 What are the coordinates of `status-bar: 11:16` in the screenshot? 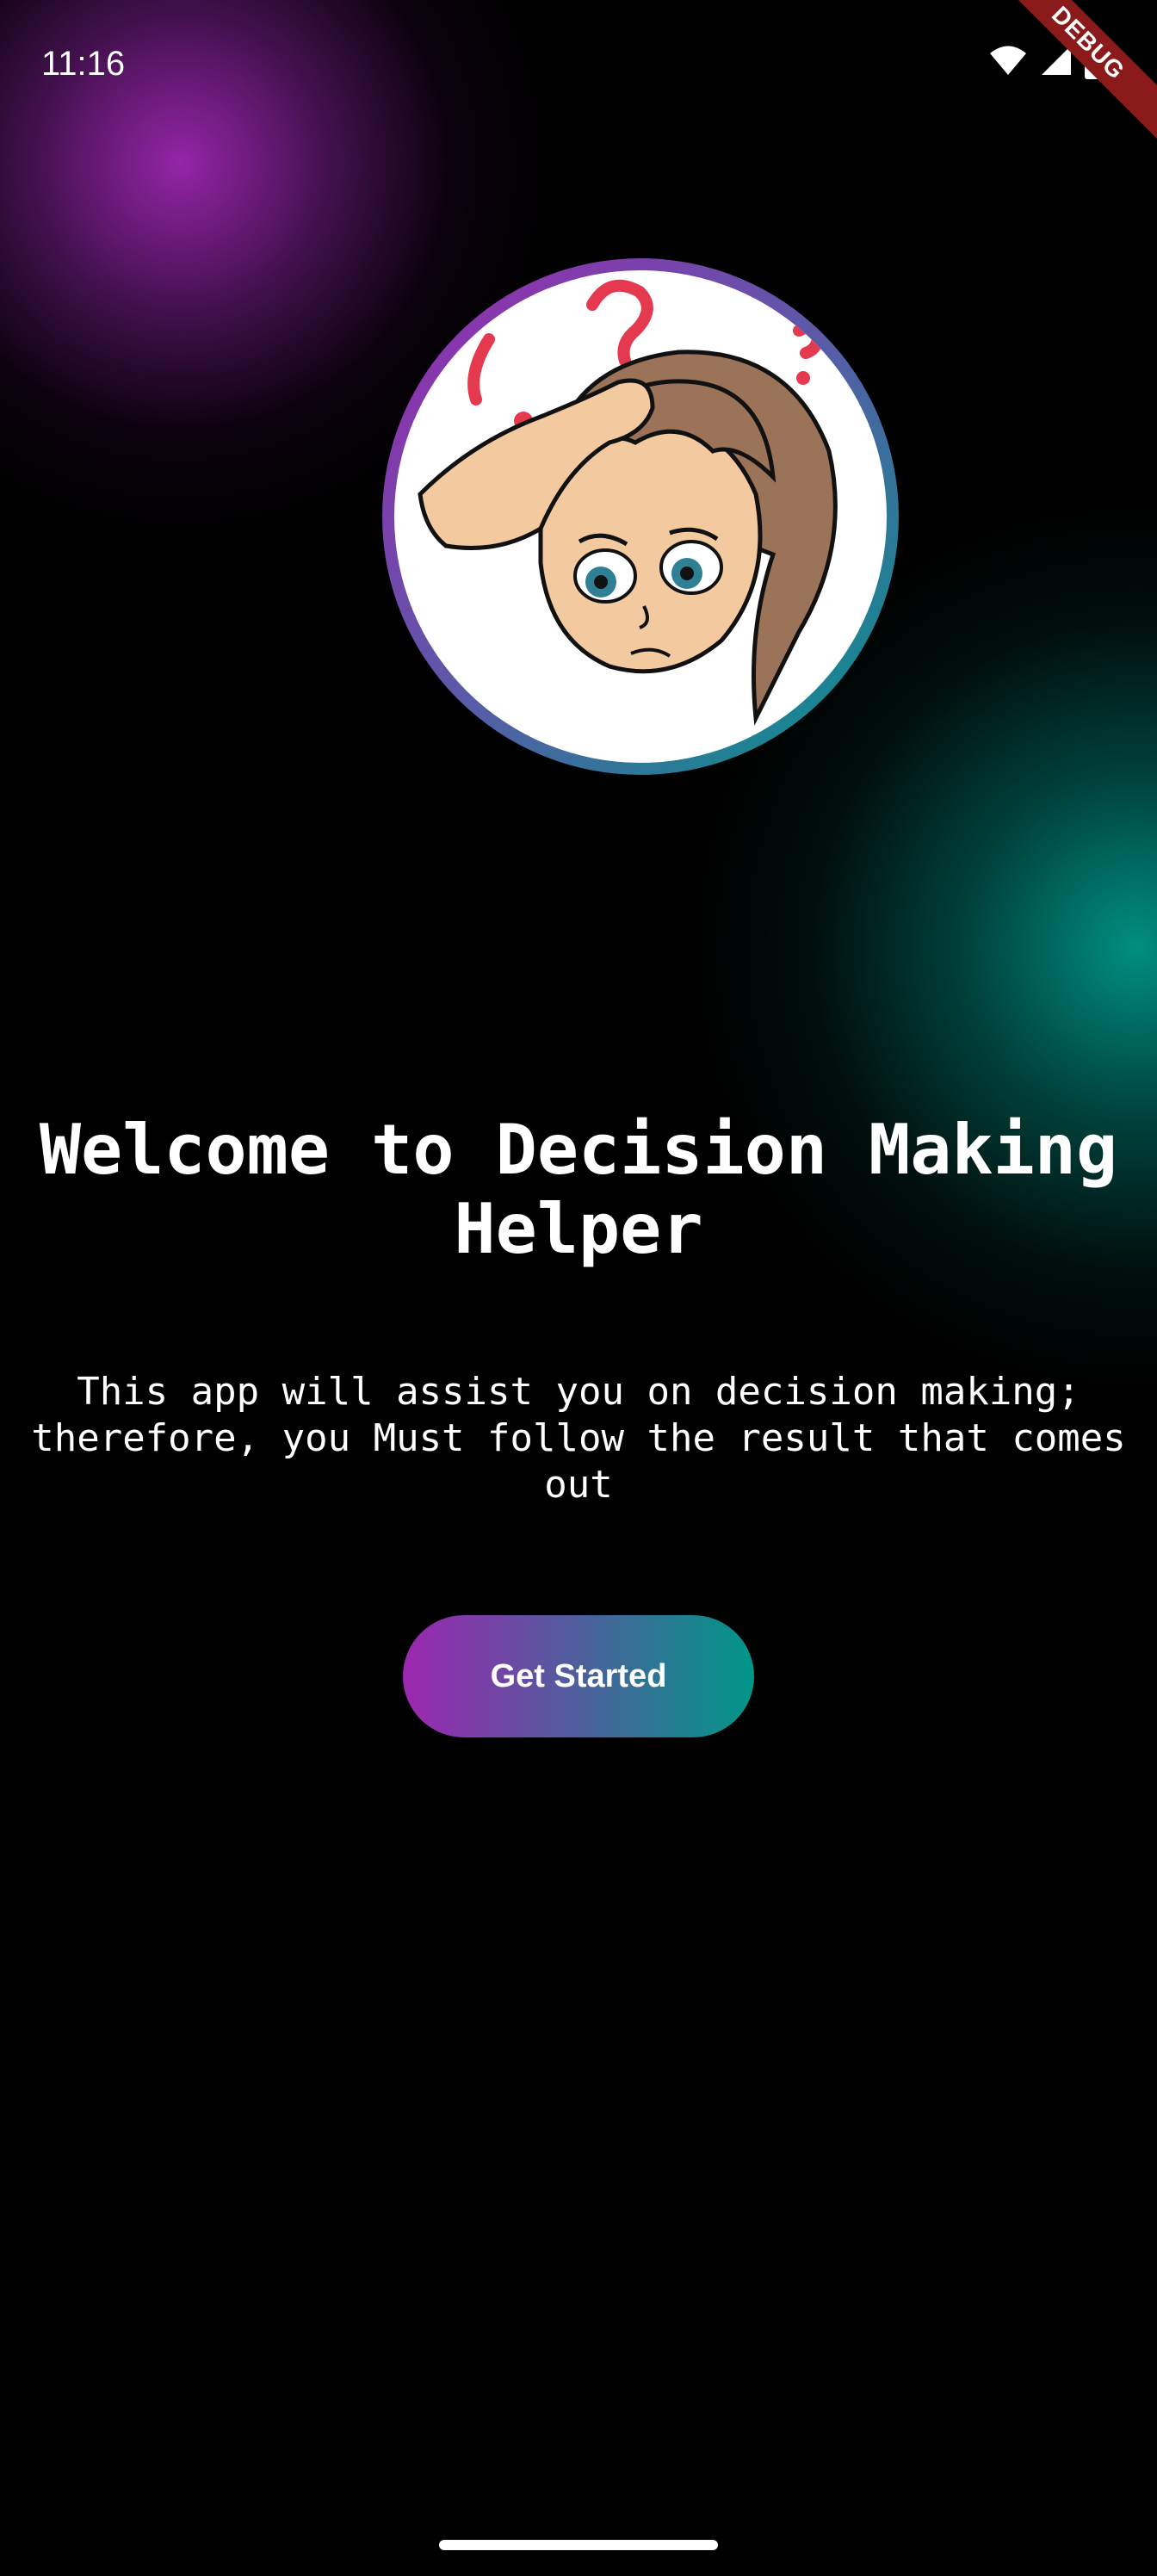 It's located at (579, 64).